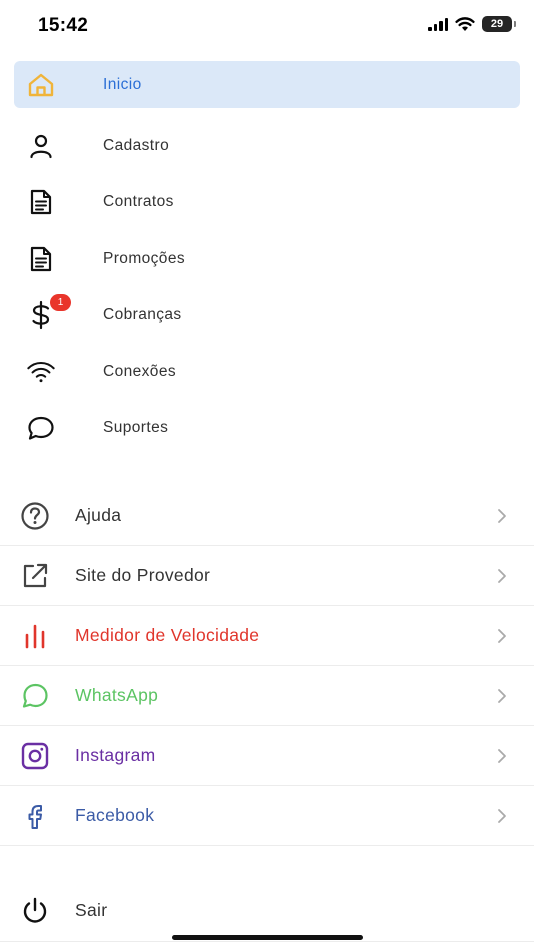 This screenshot has height=950, width=534. Describe the element at coordinates (41, 85) in the screenshot. I see `home-icon` at that location.